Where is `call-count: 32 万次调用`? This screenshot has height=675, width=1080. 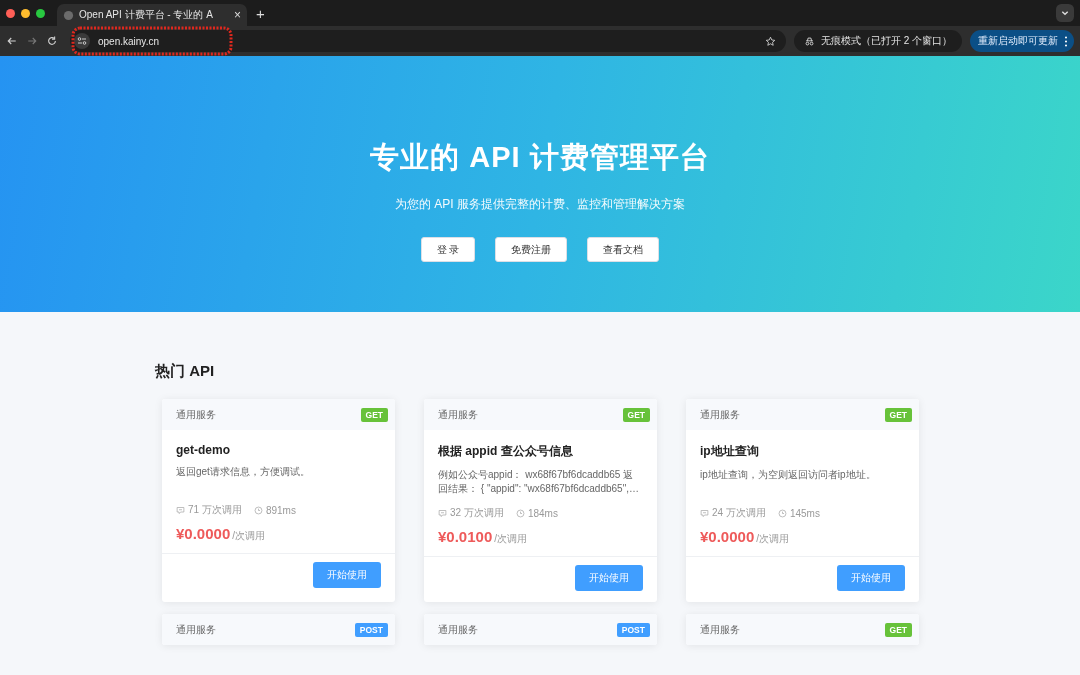
call-count: 32 万次调用 is located at coordinates (477, 513).